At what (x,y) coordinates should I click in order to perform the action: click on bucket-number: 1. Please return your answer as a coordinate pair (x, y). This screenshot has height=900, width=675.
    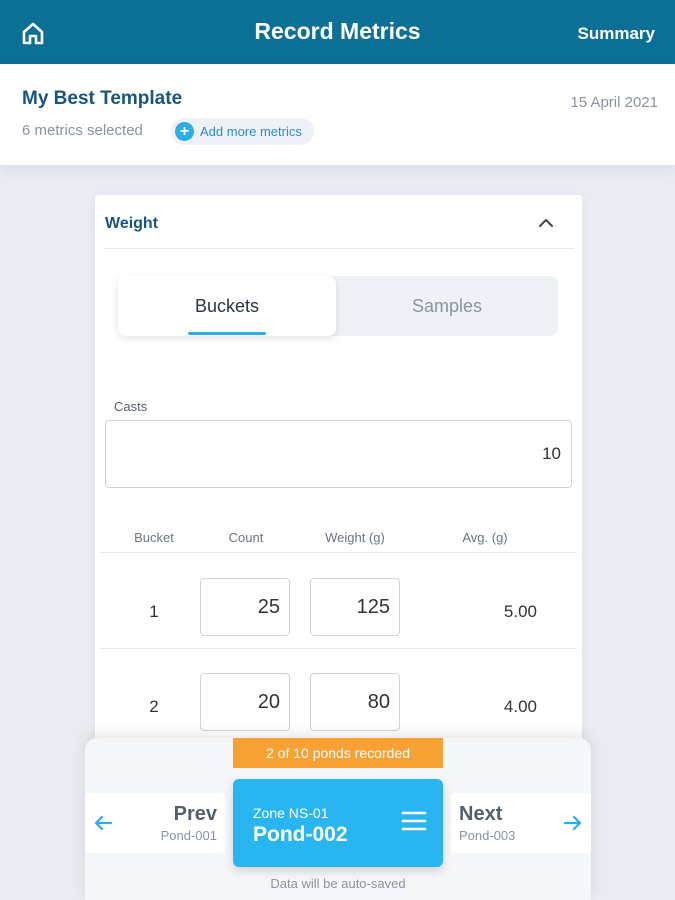
    Looking at the image, I should click on (154, 611).